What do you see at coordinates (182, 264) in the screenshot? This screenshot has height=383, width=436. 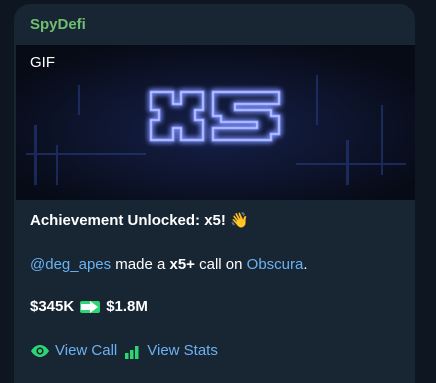 I see `multiplier-text: x5+` at bounding box center [182, 264].